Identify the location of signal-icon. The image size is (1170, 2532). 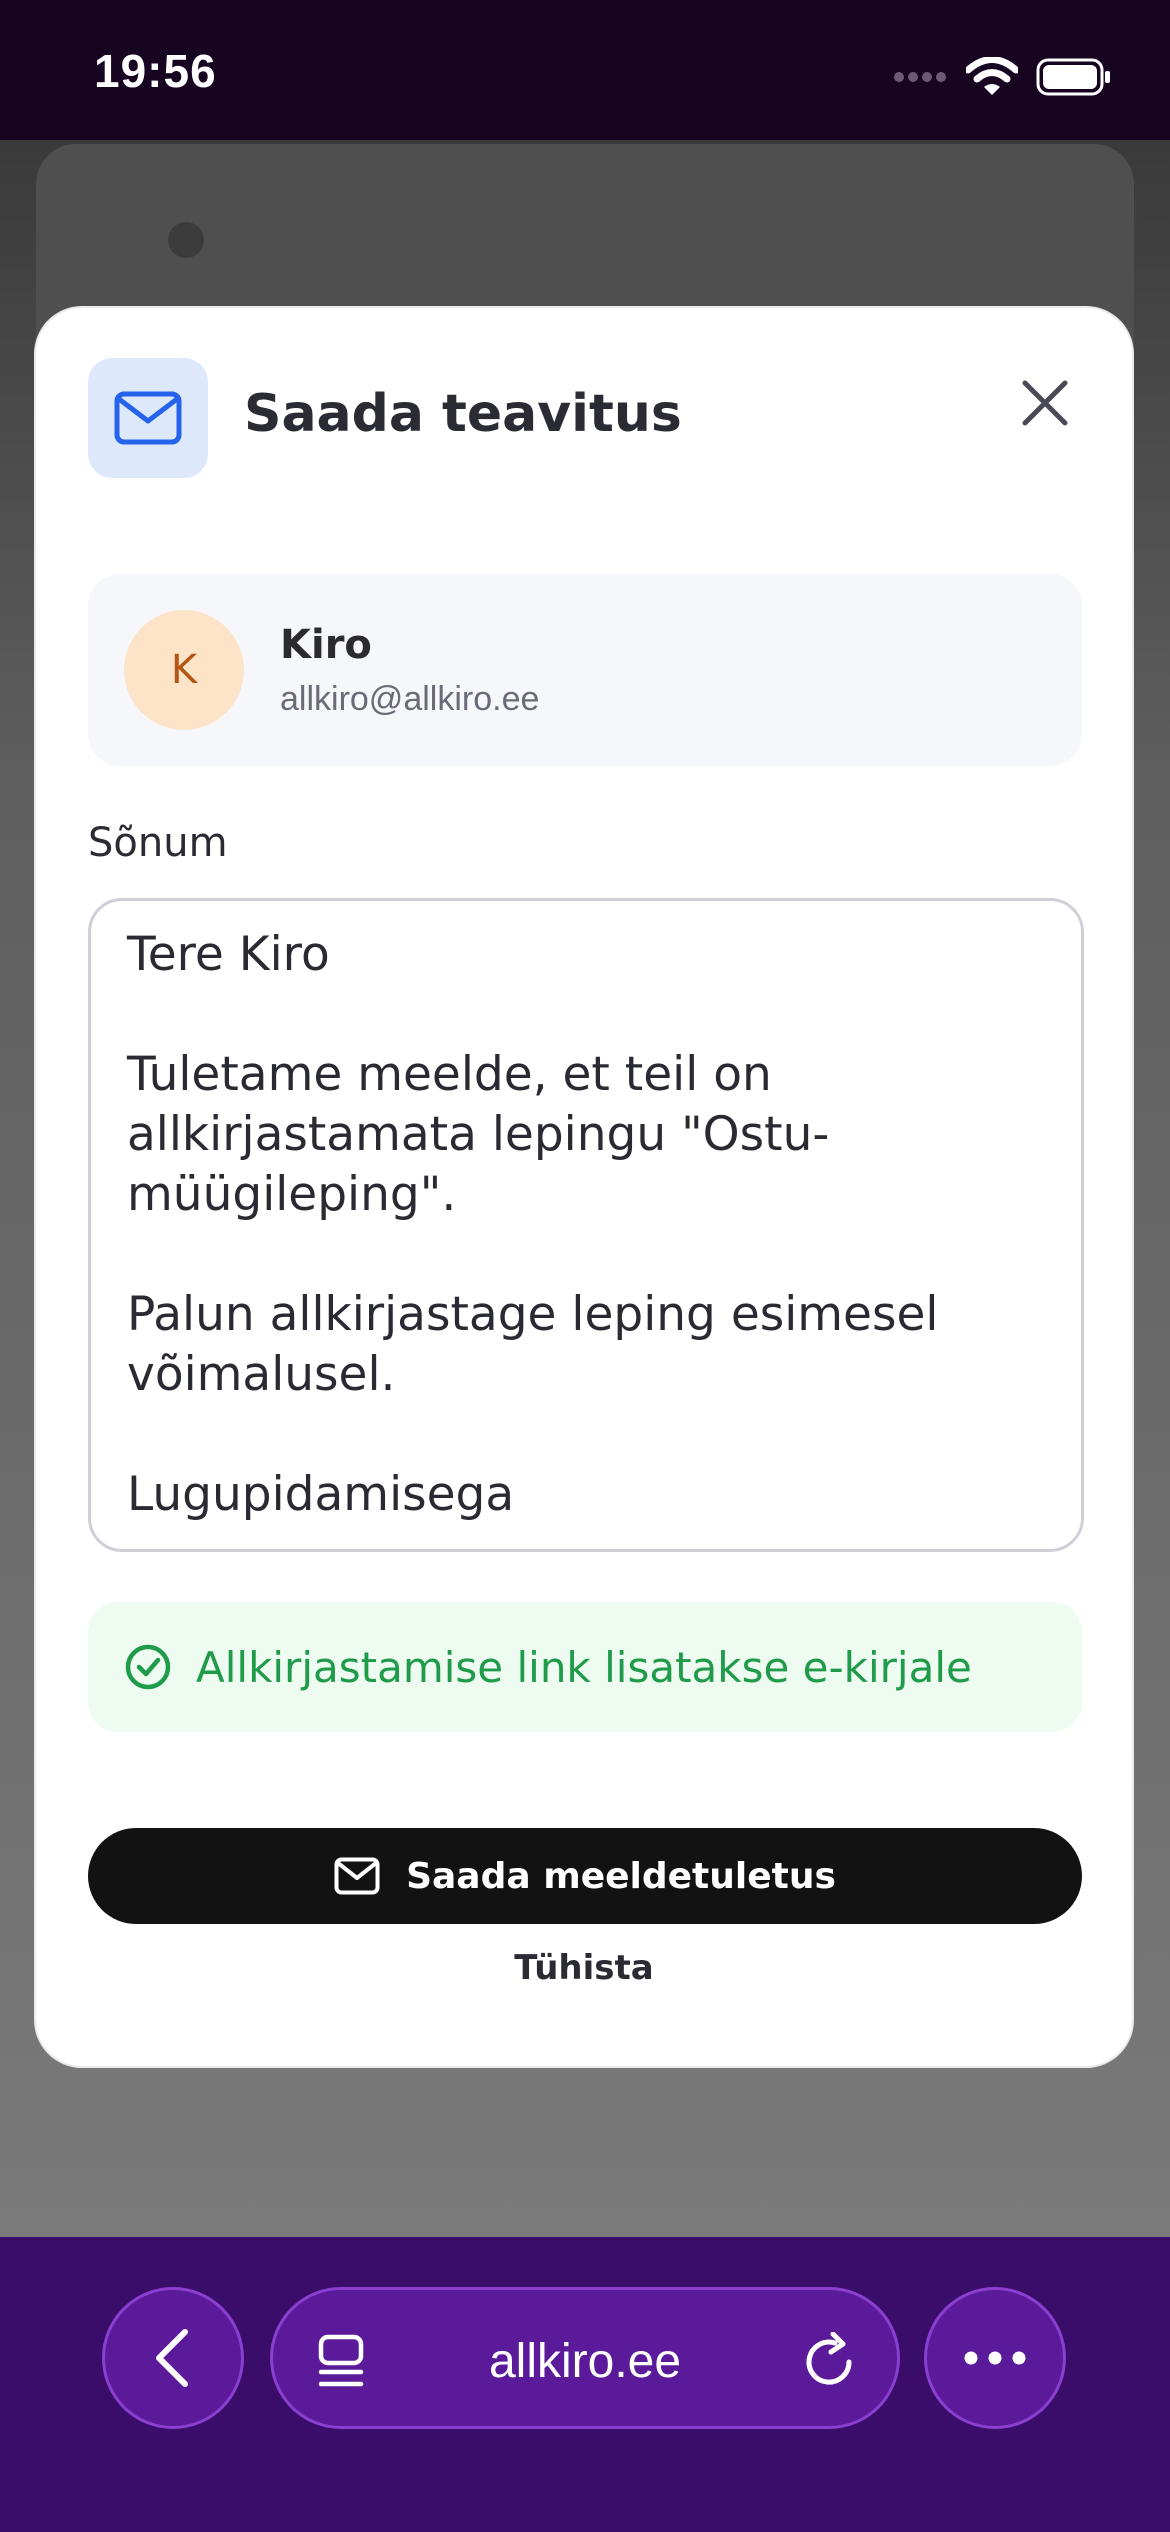
(920, 77).